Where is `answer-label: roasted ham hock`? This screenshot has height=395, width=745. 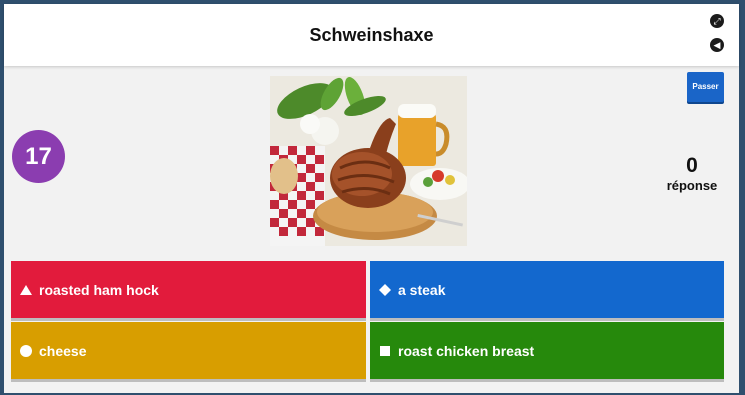
answer-label: roasted ham hock is located at coordinates (99, 289).